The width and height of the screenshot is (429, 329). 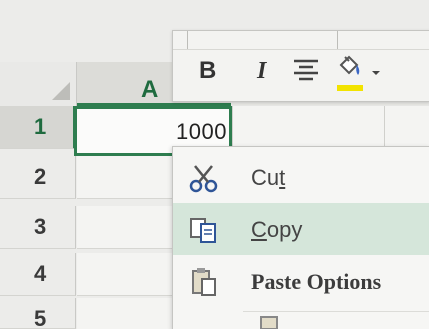 I want to click on row-header-3: 3, so click(x=38, y=227).